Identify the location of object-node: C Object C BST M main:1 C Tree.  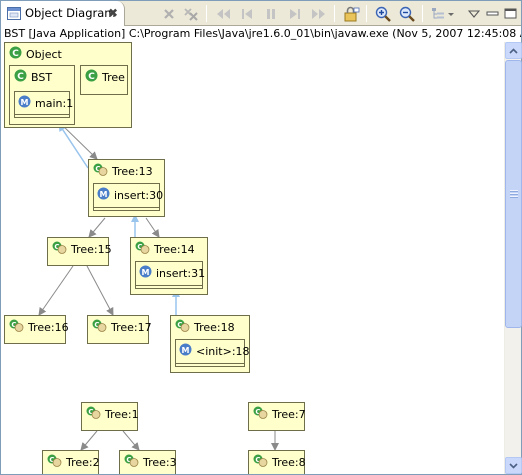
(68, 85).